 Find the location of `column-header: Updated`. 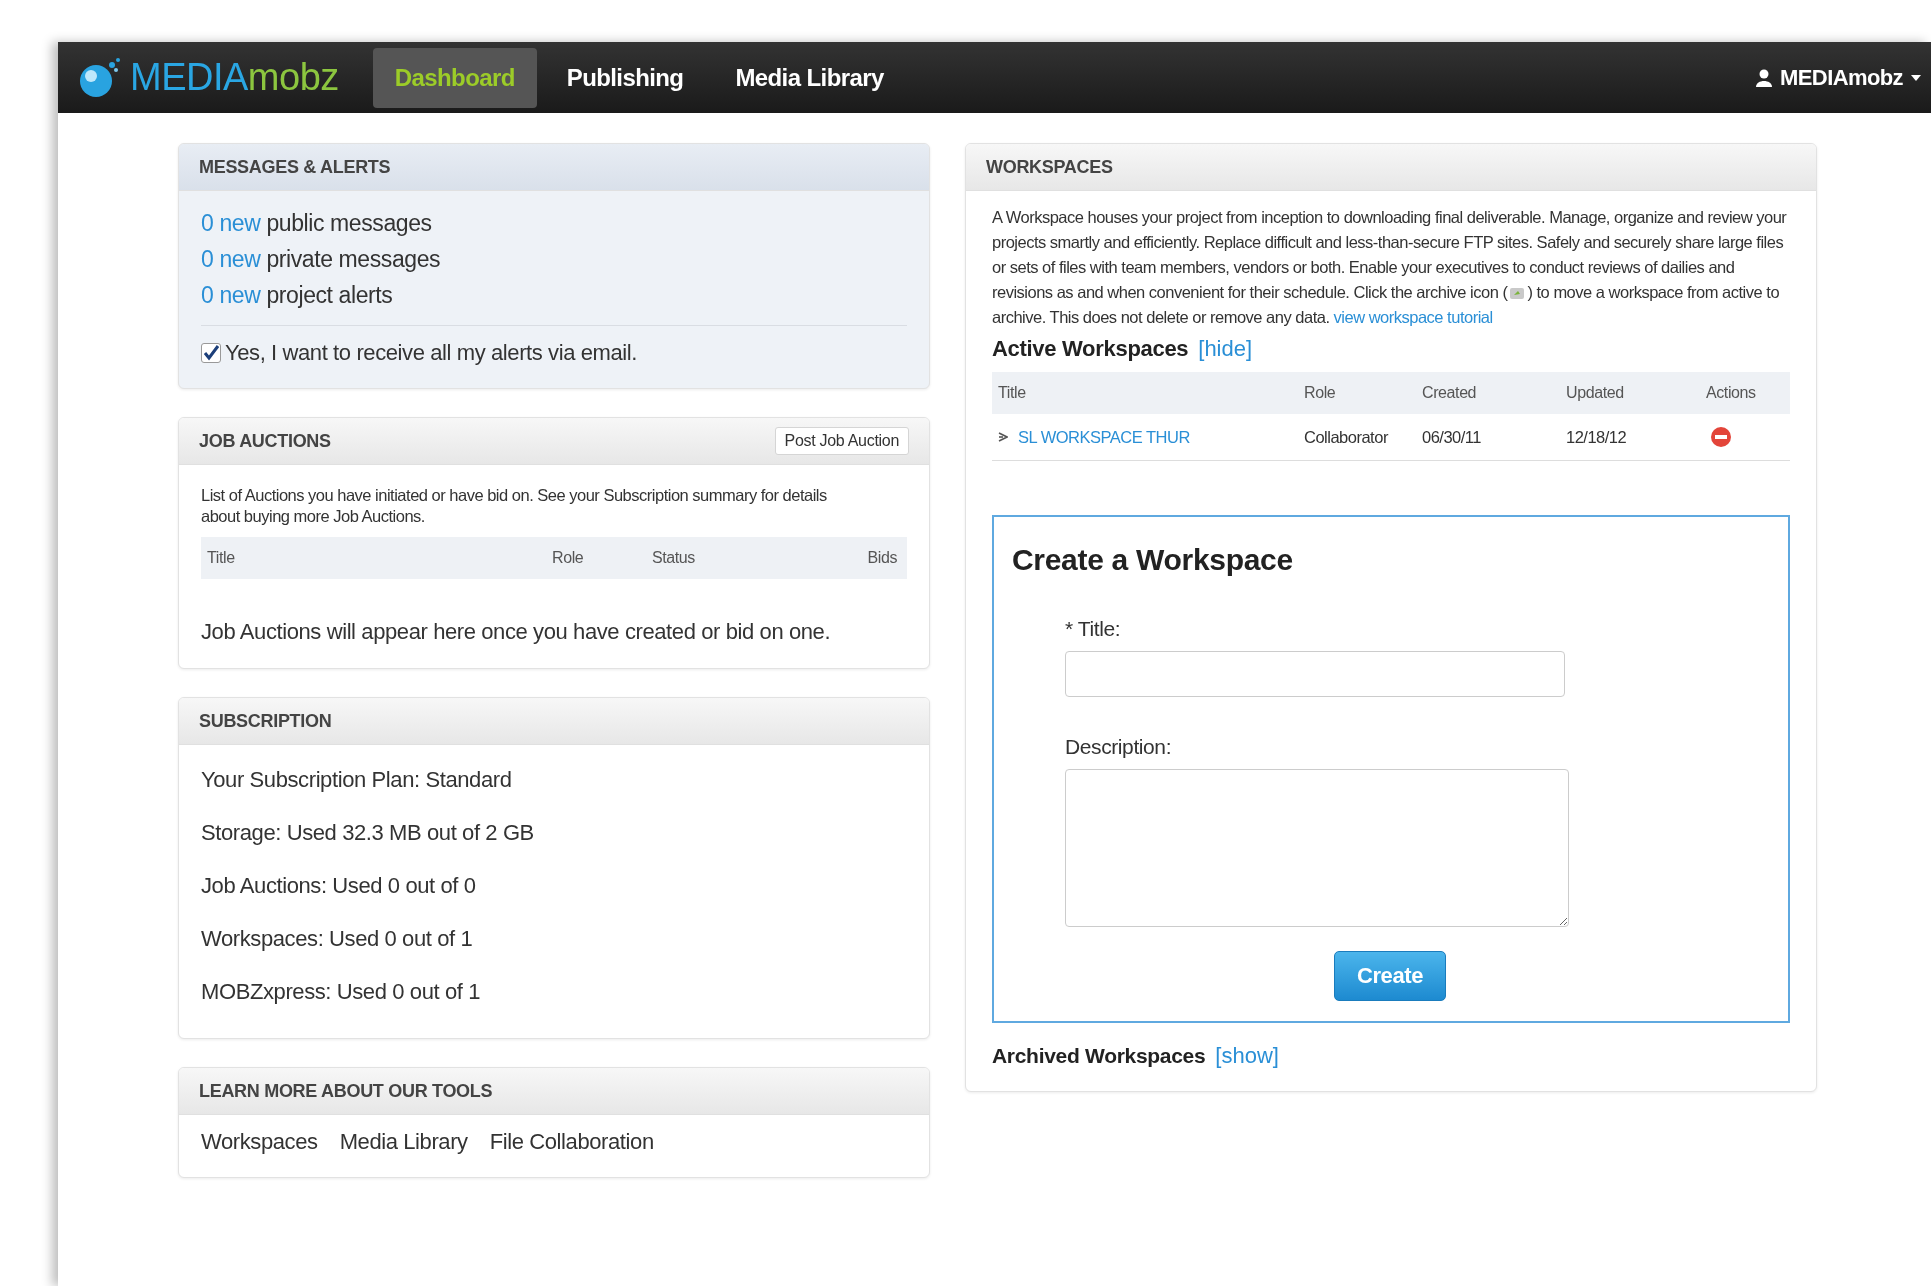

column-header: Updated is located at coordinates (1595, 393).